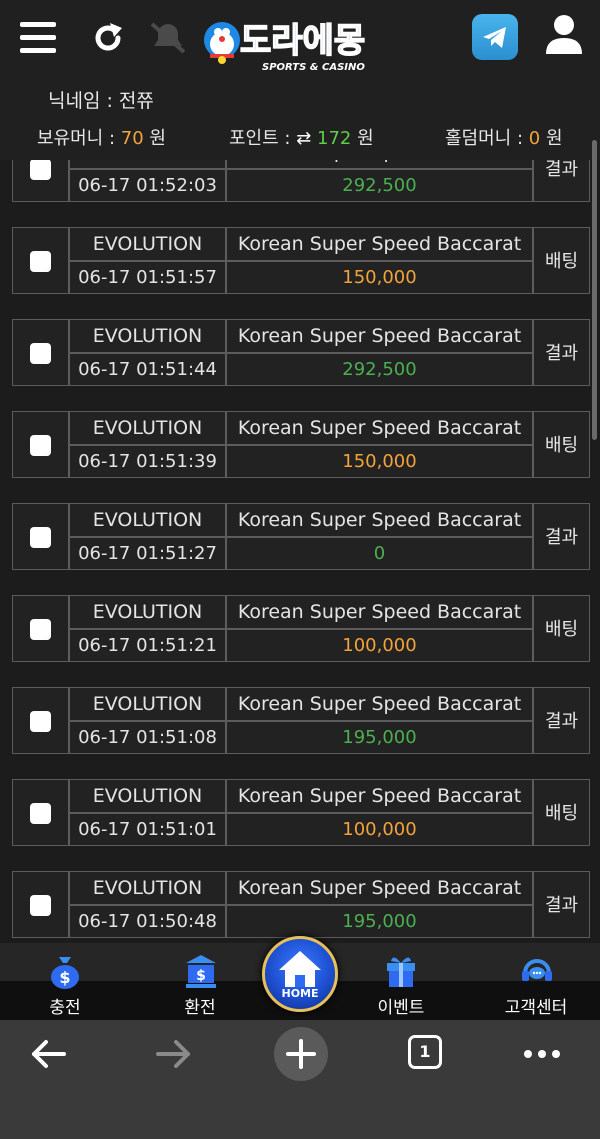 The width and height of the screenshot is (600, 1139). What do you see at coordinates (313, 67) in the screenshot?
I see `svg-text: SPORTS & CASINO` at bounding box center [313, 67].